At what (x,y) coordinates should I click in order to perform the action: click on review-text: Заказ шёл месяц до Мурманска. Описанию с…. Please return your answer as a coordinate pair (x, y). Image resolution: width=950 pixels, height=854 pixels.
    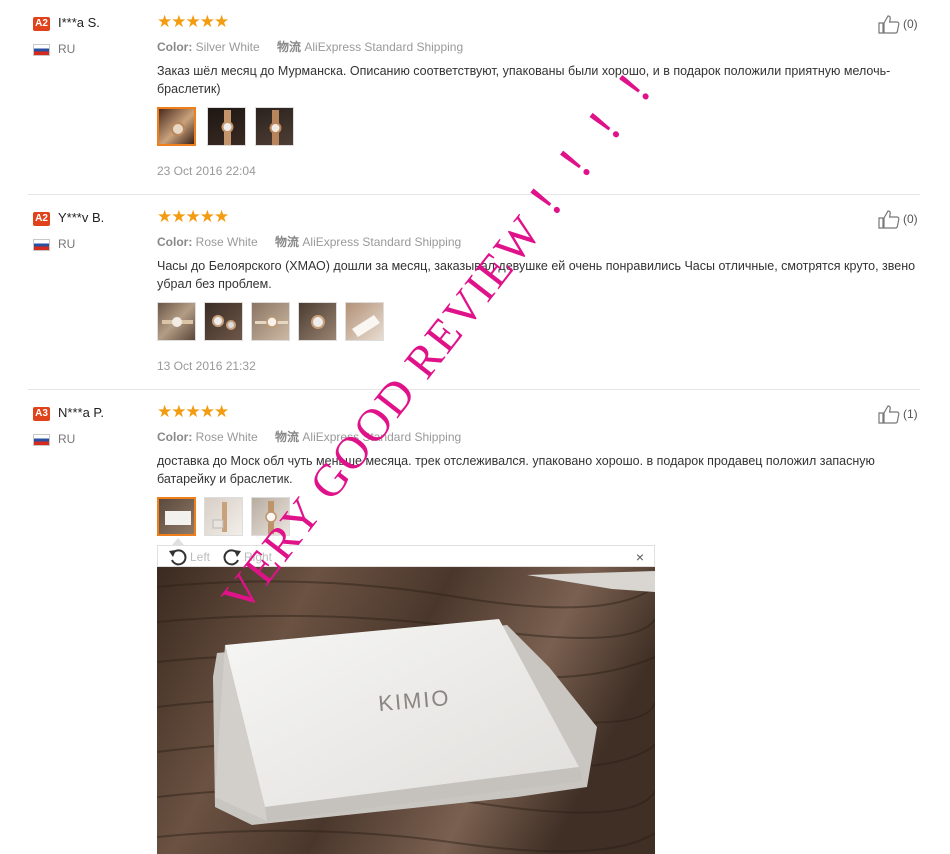
    Looking at the image, I should click on (524, 80).